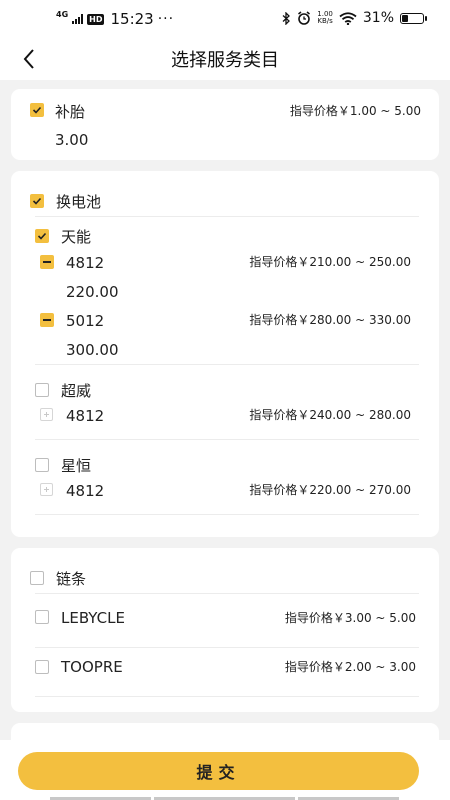  What do you see at coordinates (330, 320) in the screenshot?
I see `guide-price: 指导价格￥280.00 ~ 330.00` at bounding box center [330, 320].